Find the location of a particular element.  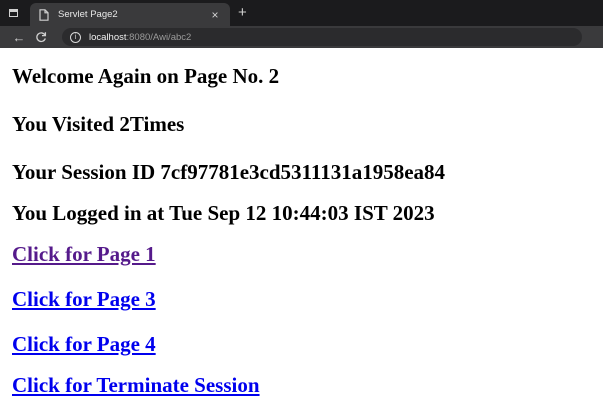

window-icon is located at coordinates (13, 13).